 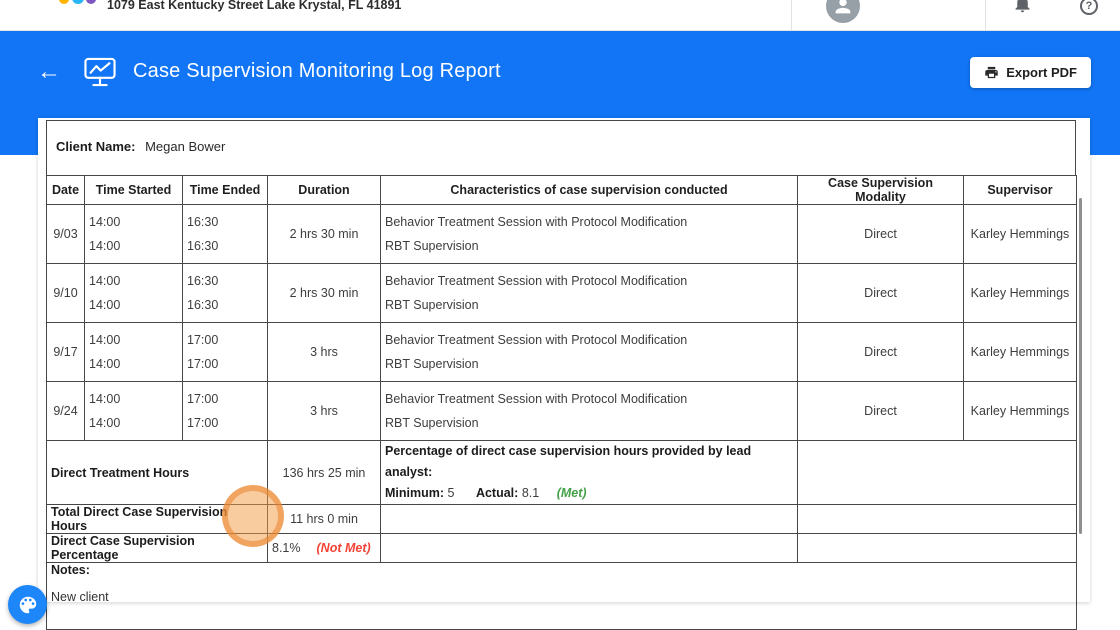 I want to click on user-avatar, so click(x=843, y=11).